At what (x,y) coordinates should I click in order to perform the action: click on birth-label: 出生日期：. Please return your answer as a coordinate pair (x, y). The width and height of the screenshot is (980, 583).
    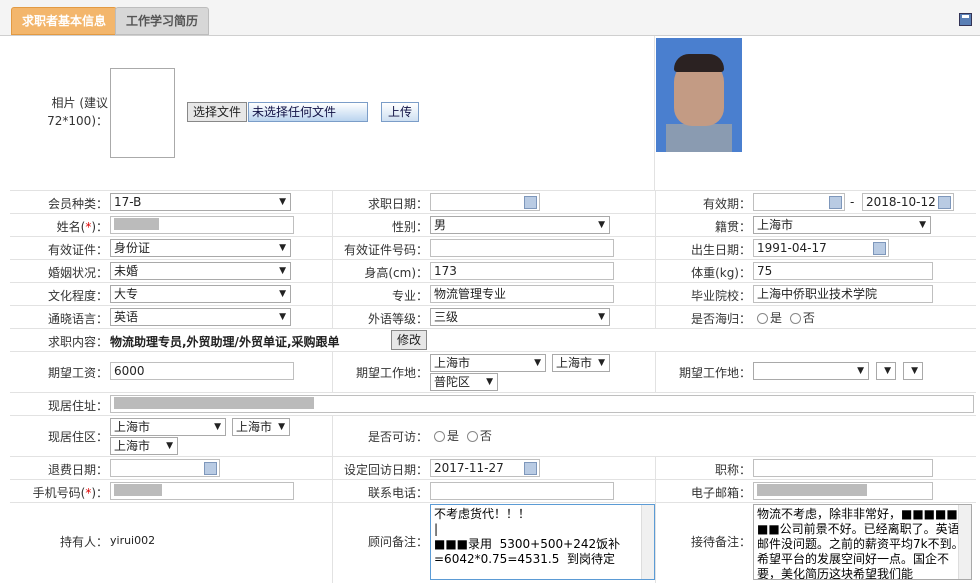
    Looking at the image, I should click on (720, 250).